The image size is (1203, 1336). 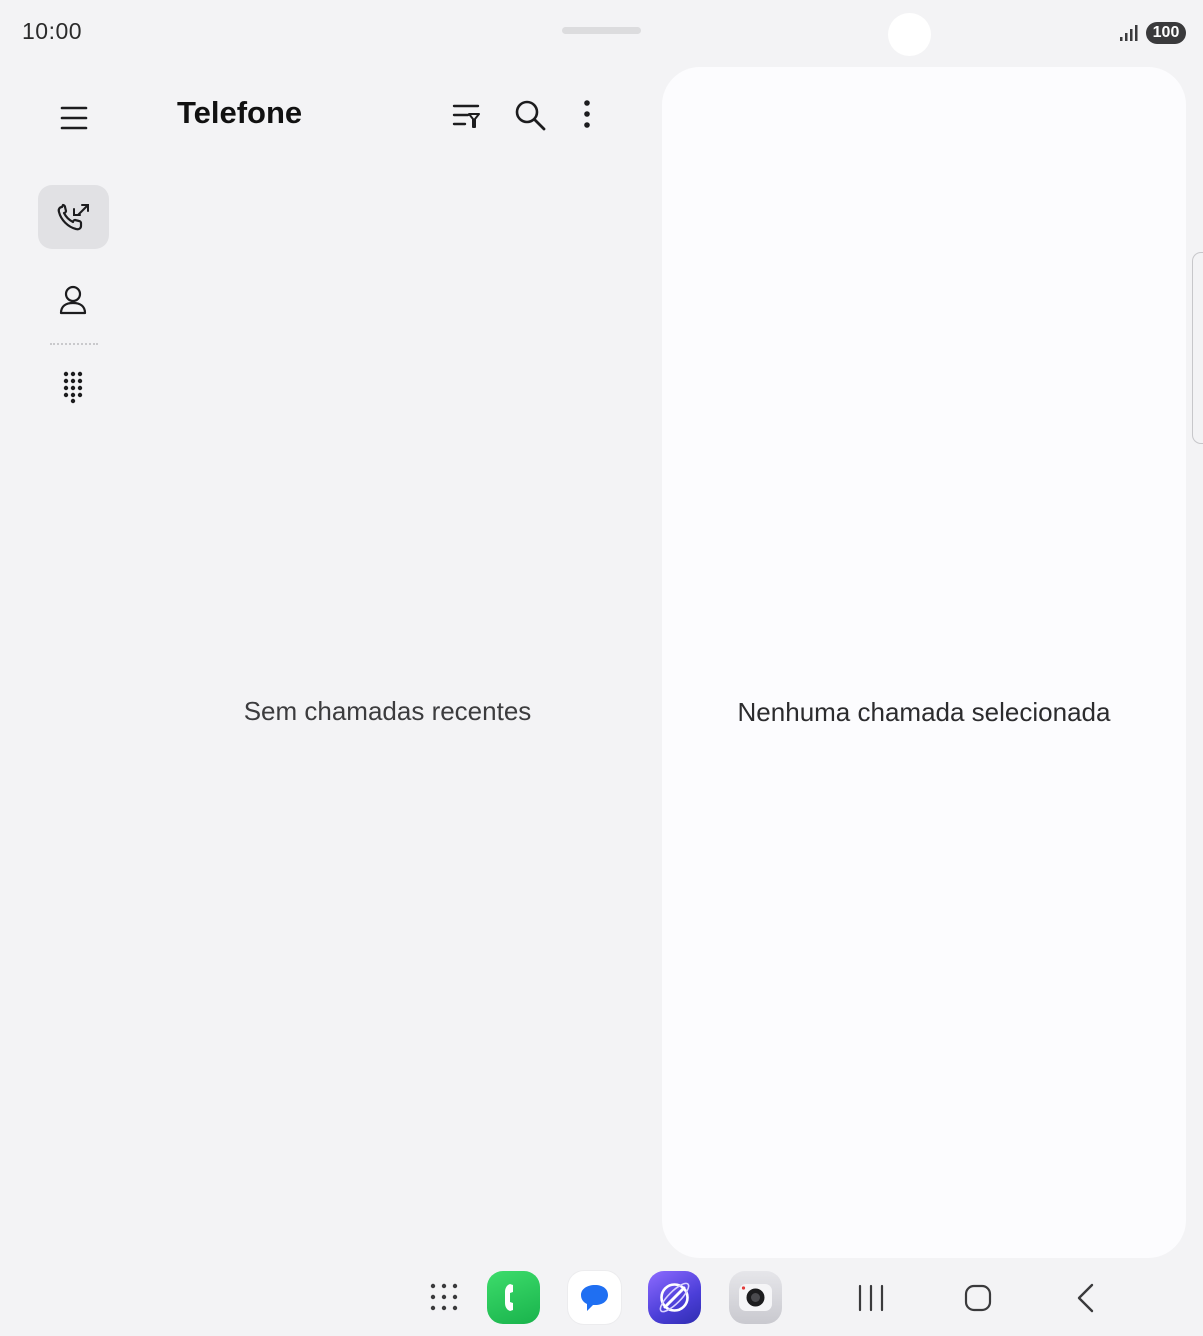 I want to click on apps-grid-icon, so click(x=444, y=1297).